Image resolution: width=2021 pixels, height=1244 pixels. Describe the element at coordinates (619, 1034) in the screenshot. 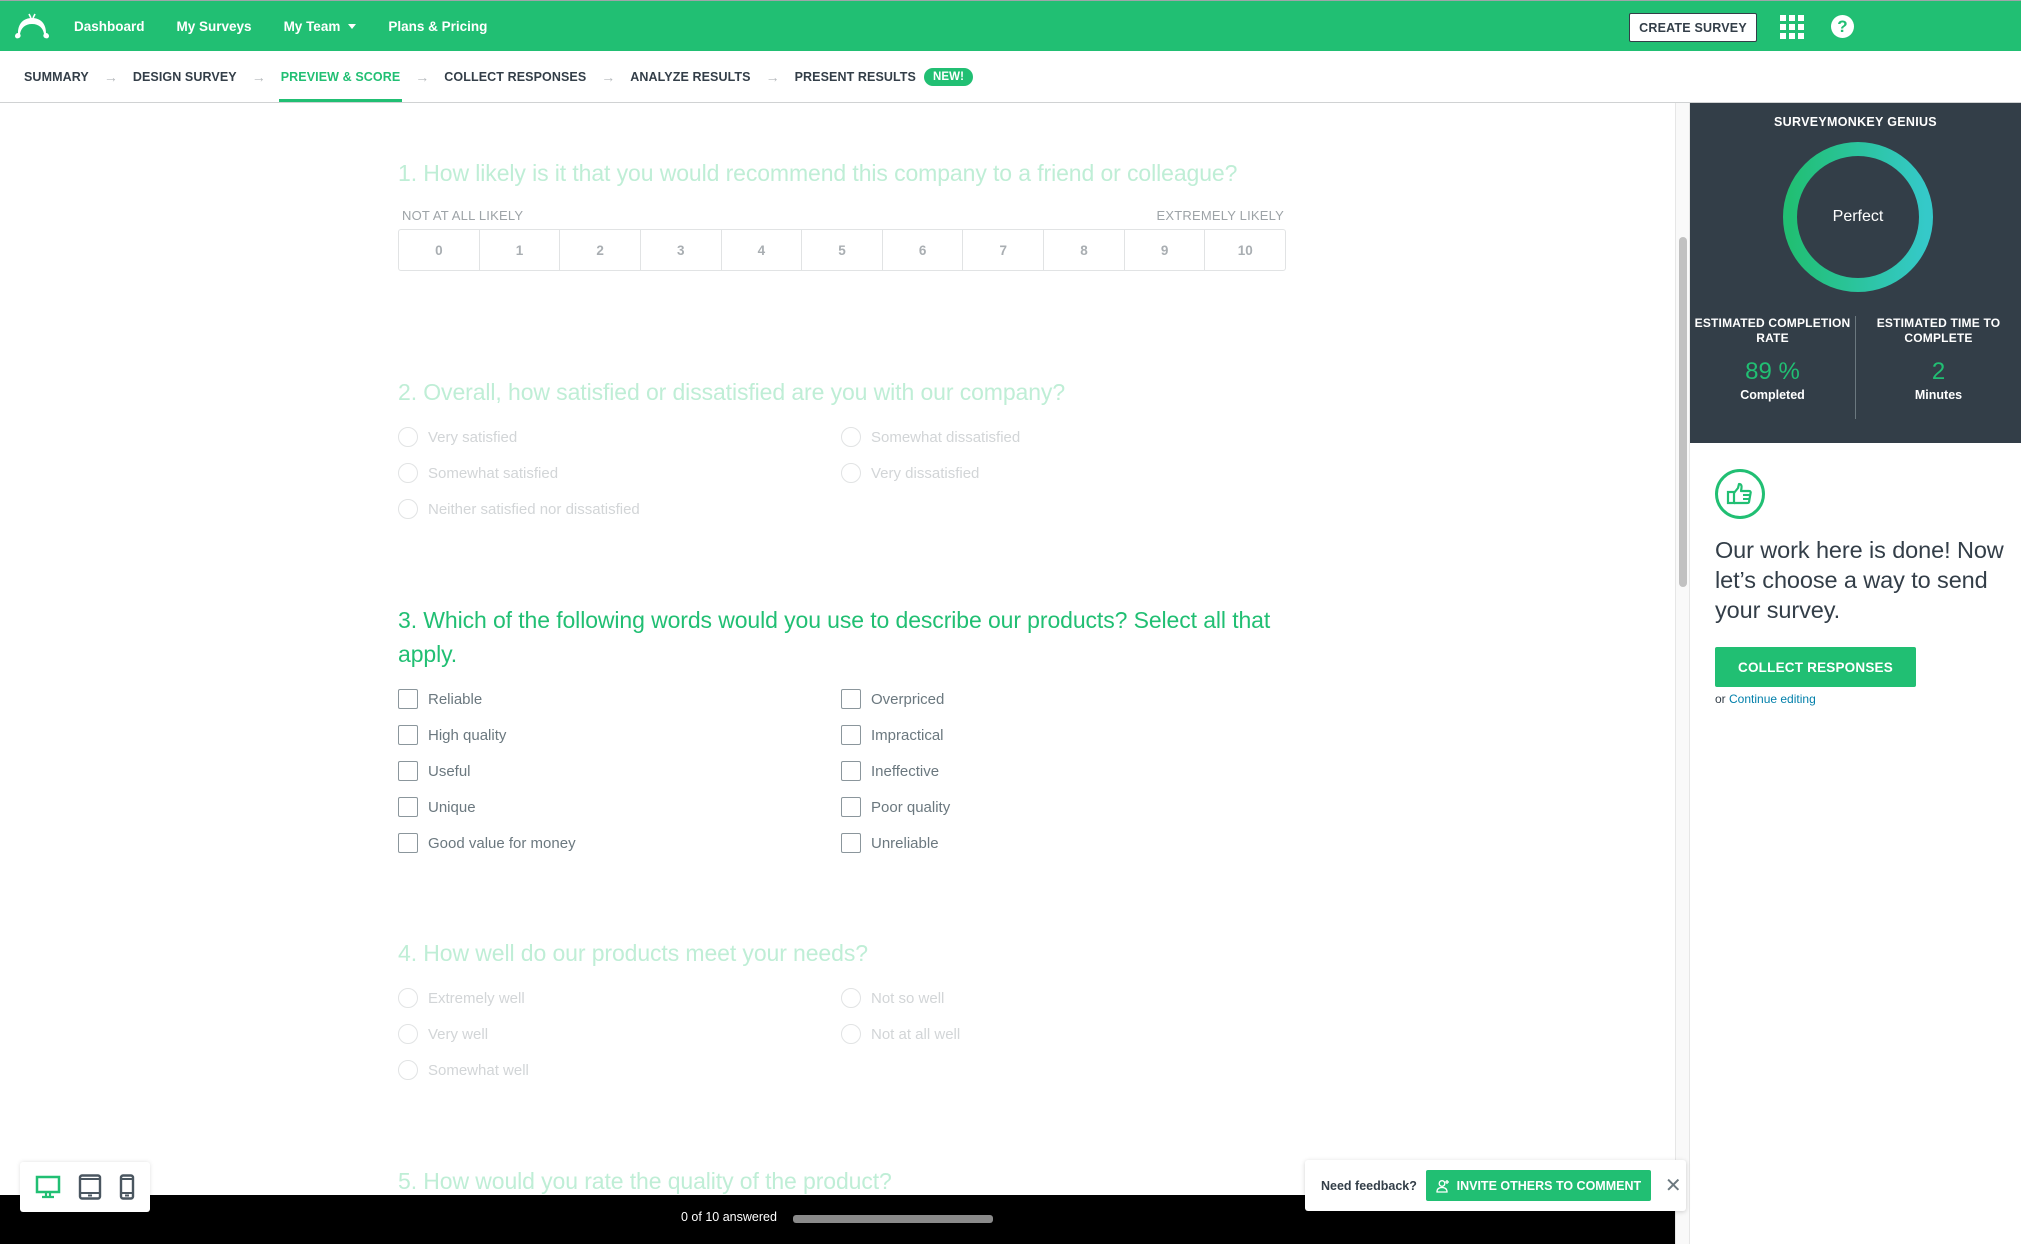

I see `radio-option: Very well` at that location.